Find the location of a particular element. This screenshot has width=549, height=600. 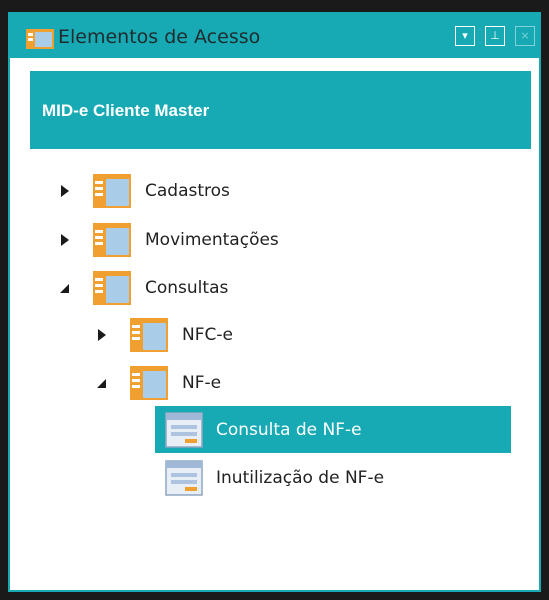

dropdown-button: ▾ is located at coordinates (465, 36).